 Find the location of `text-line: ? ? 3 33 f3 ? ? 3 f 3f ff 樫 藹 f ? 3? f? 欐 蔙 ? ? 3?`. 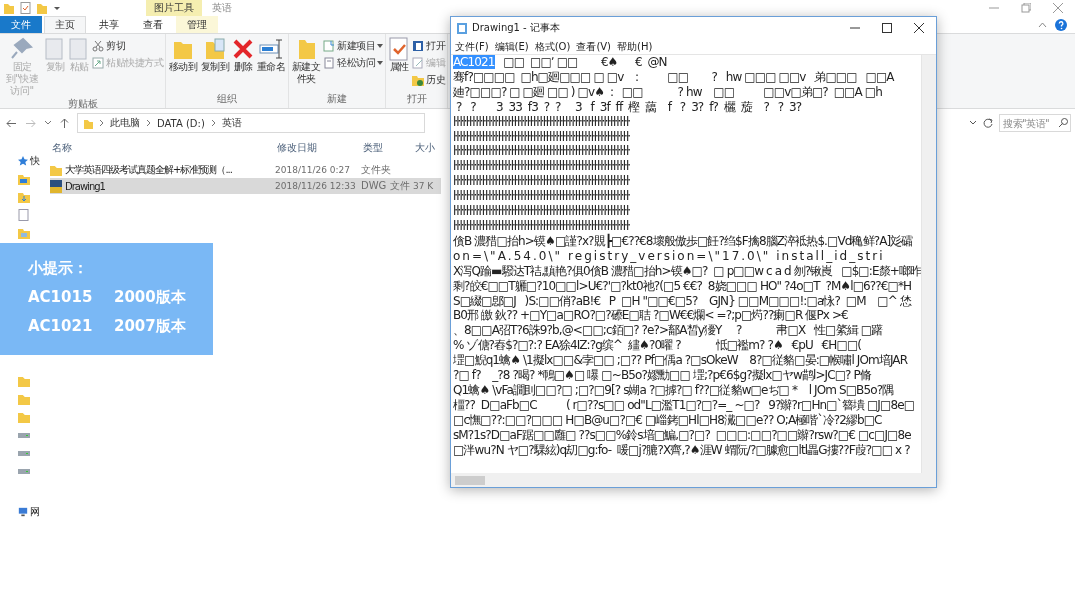

text-line: ? ? 3 33 f3 ? ? 3 f 3f ff 樫 藹 f ? 3? f? 欐 蔙 ? ? 3? is located at coordinates (628, 107).